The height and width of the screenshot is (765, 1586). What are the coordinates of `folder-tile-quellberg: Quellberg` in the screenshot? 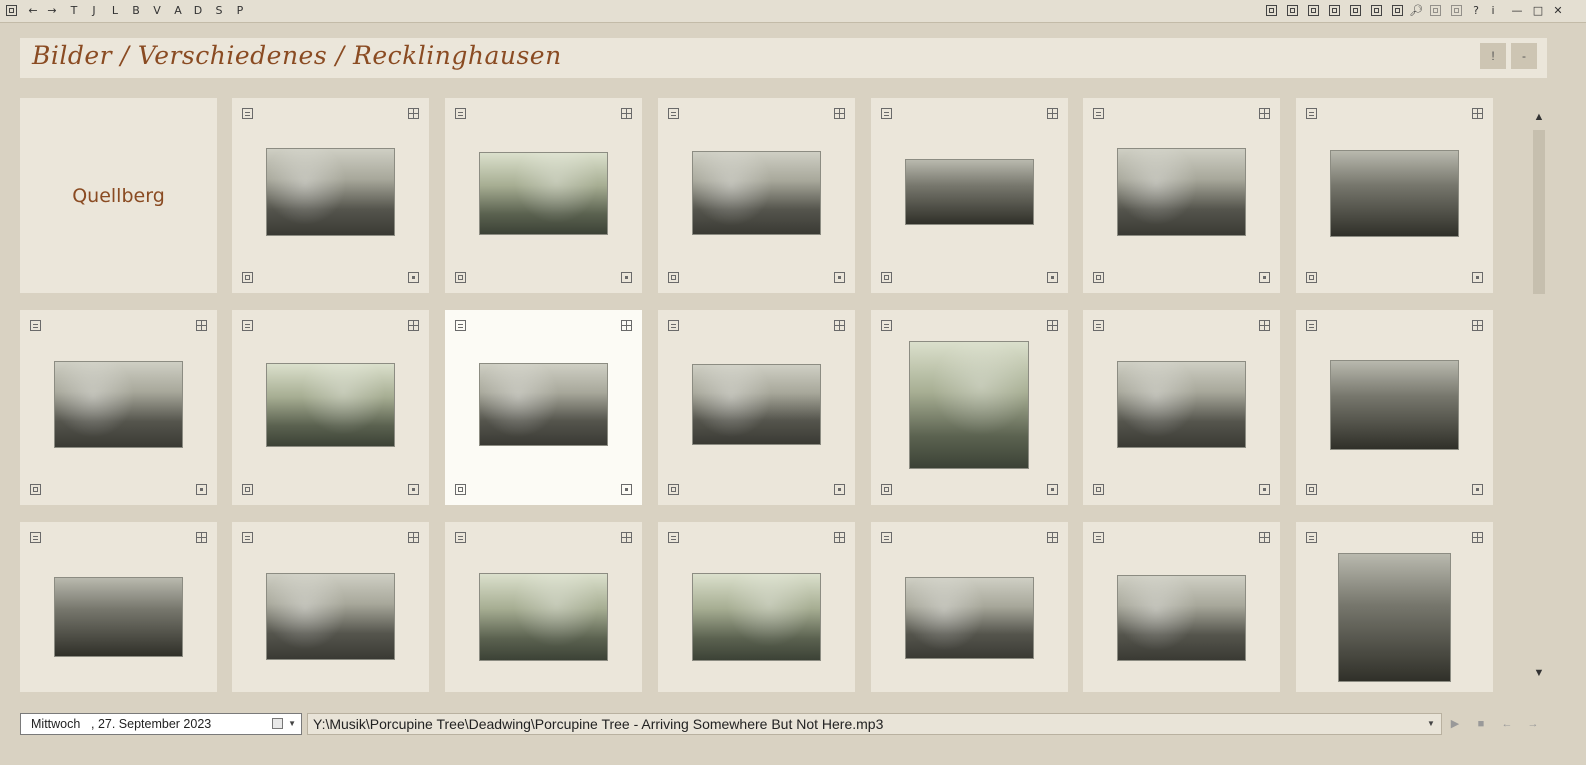 It's located at (118, 195).